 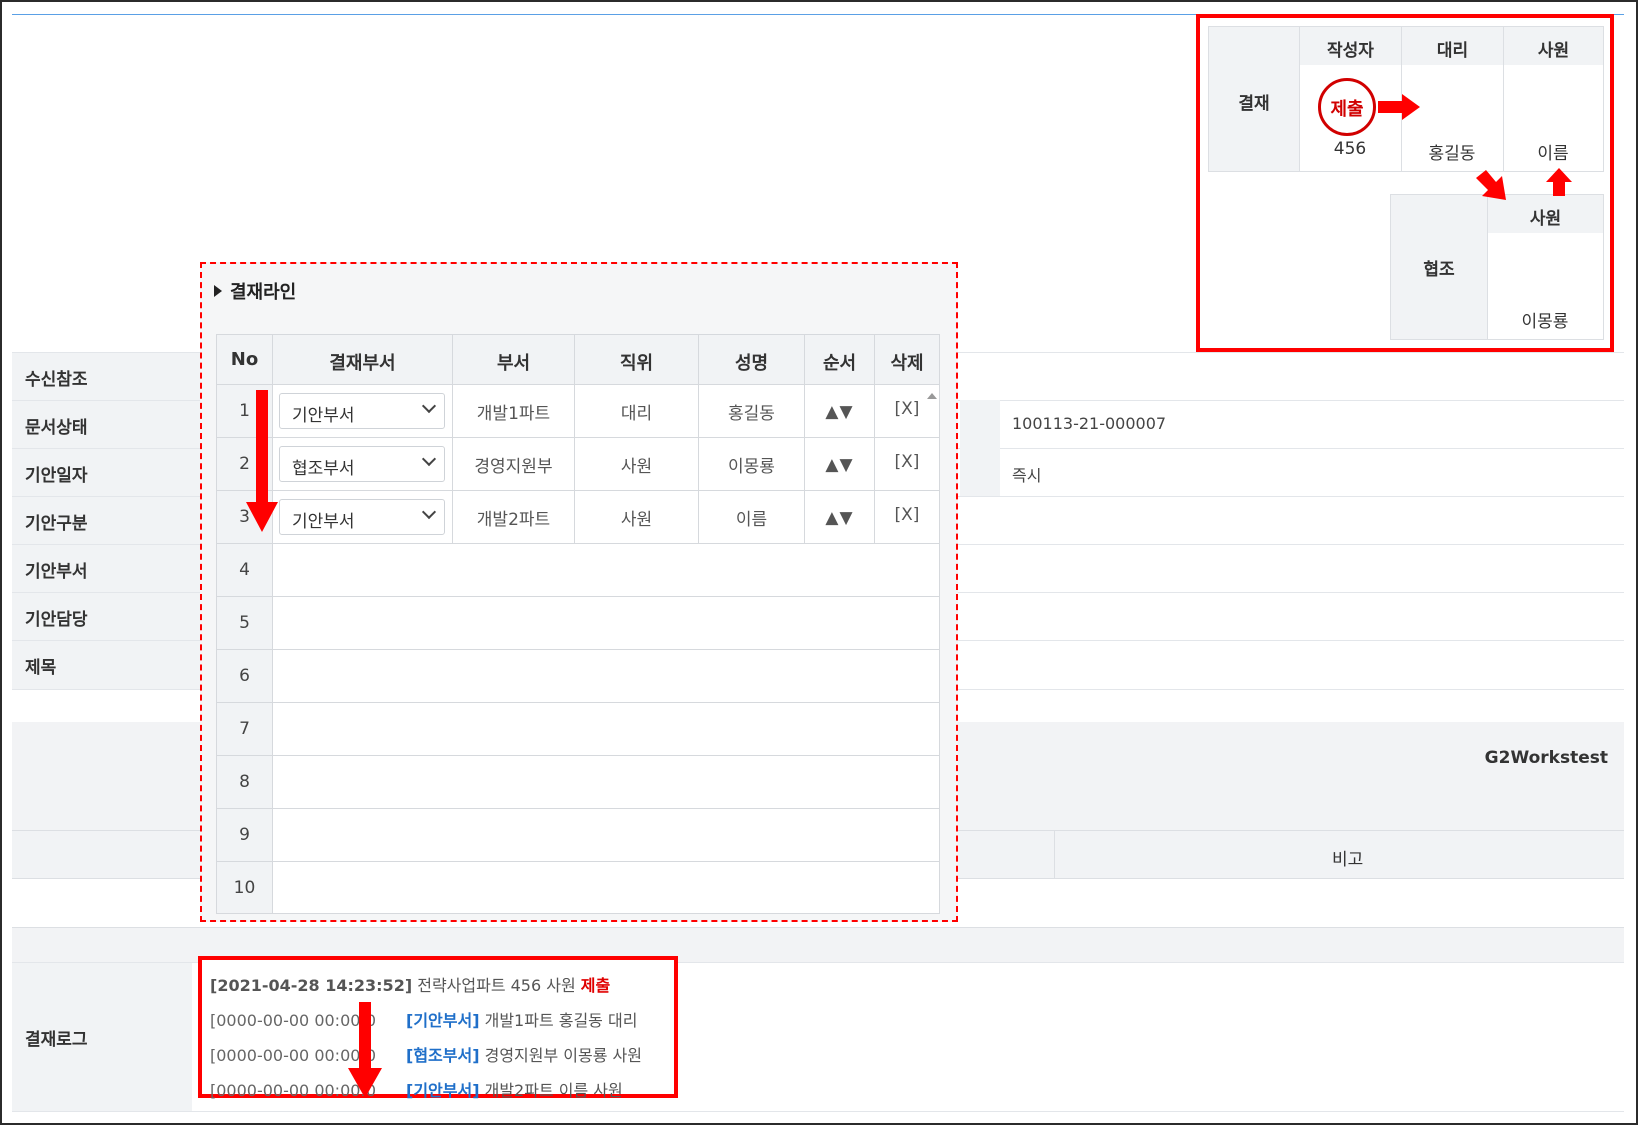 I want to click on log-entry: [2021-04-28 14:23:52] 전략사업파트 456 사원 제출, so click(x=410, y=984).